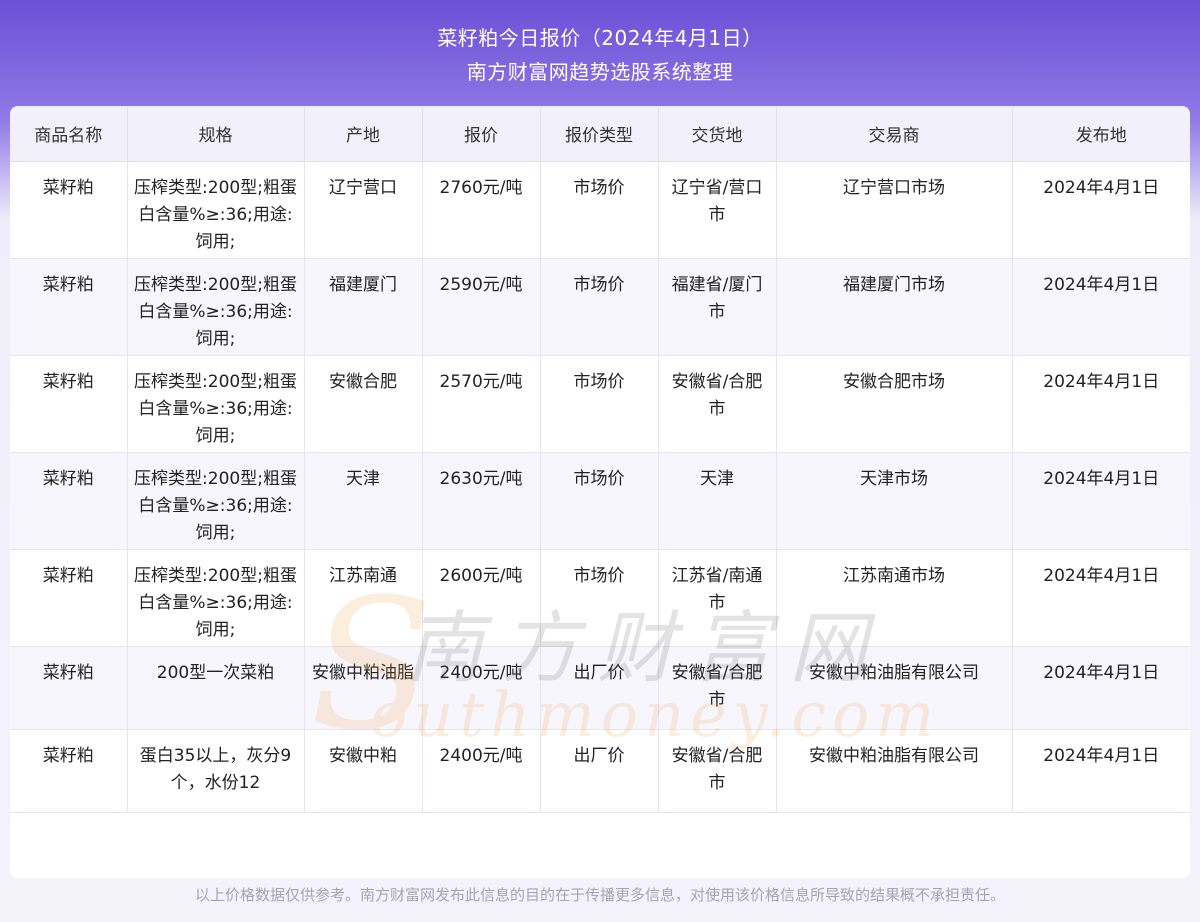 The image size is (1200, 922). I want to click on cell-price: 2570元/吨, so click(481, 404).